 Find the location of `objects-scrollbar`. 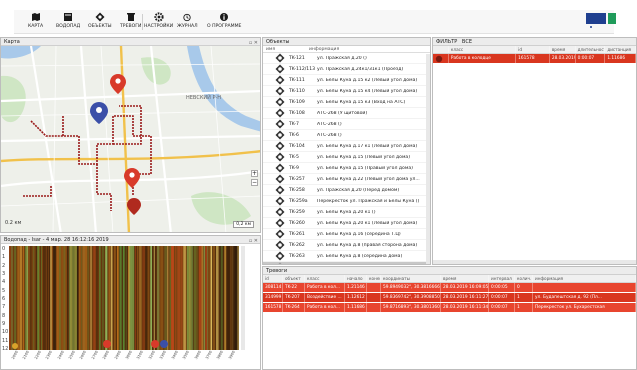

objects-scrollbar is located at coordinates (428, 159).